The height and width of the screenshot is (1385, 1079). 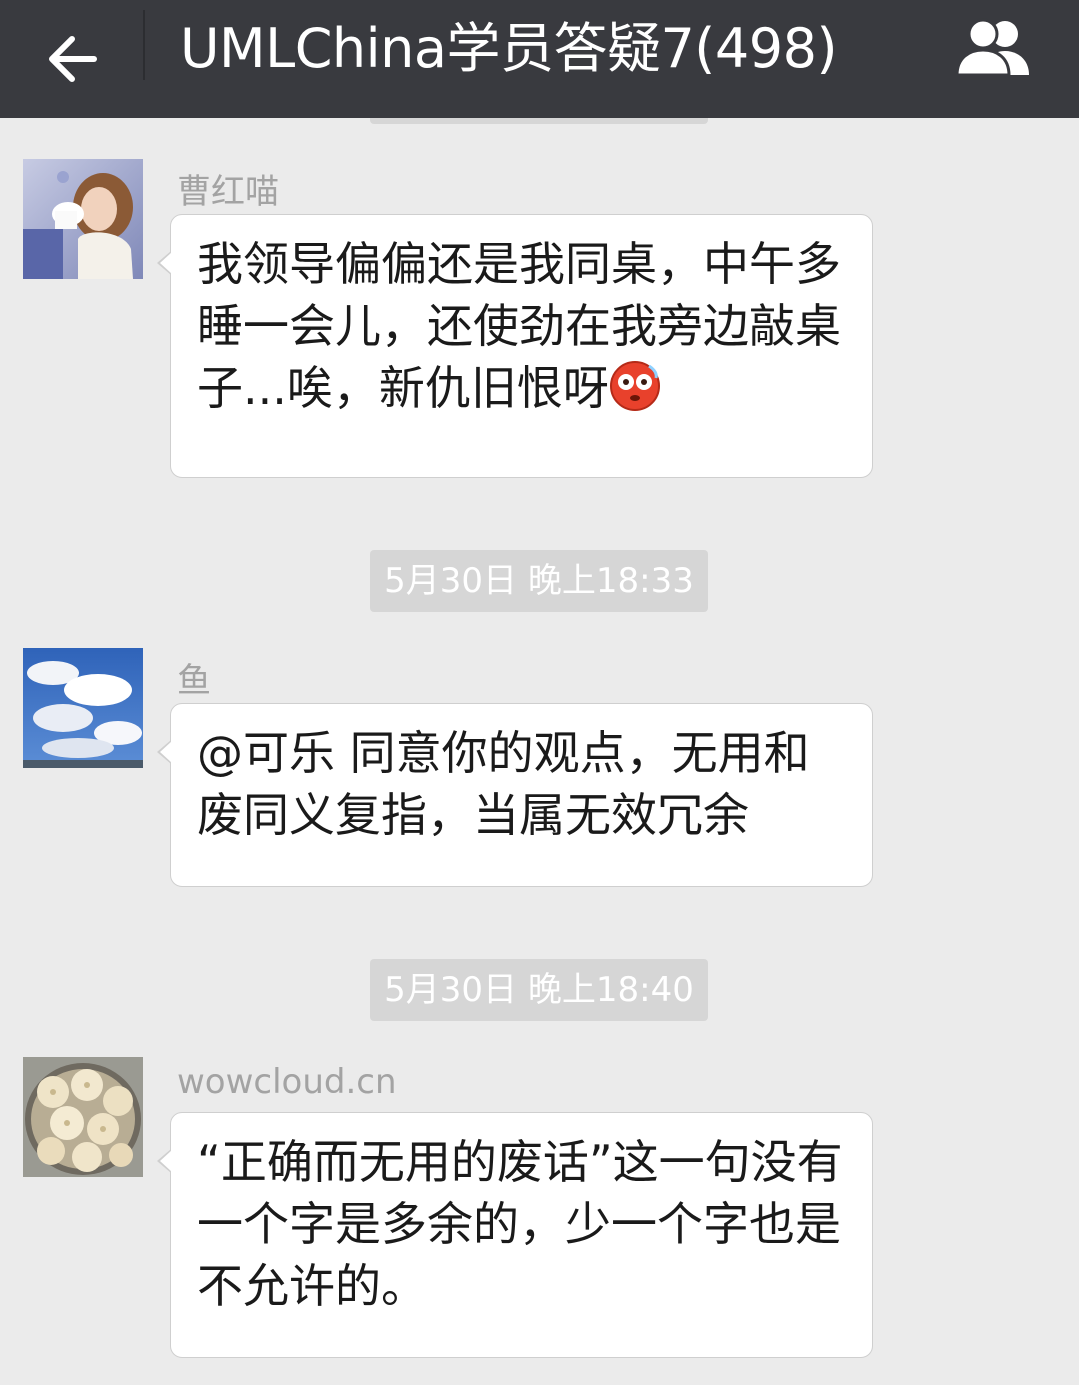 What do you see at coordinates (539, 581) in the screenshot?
I see `timestamp-divider: 5月30日 晚上18:33` at bounding box center [539, 581].